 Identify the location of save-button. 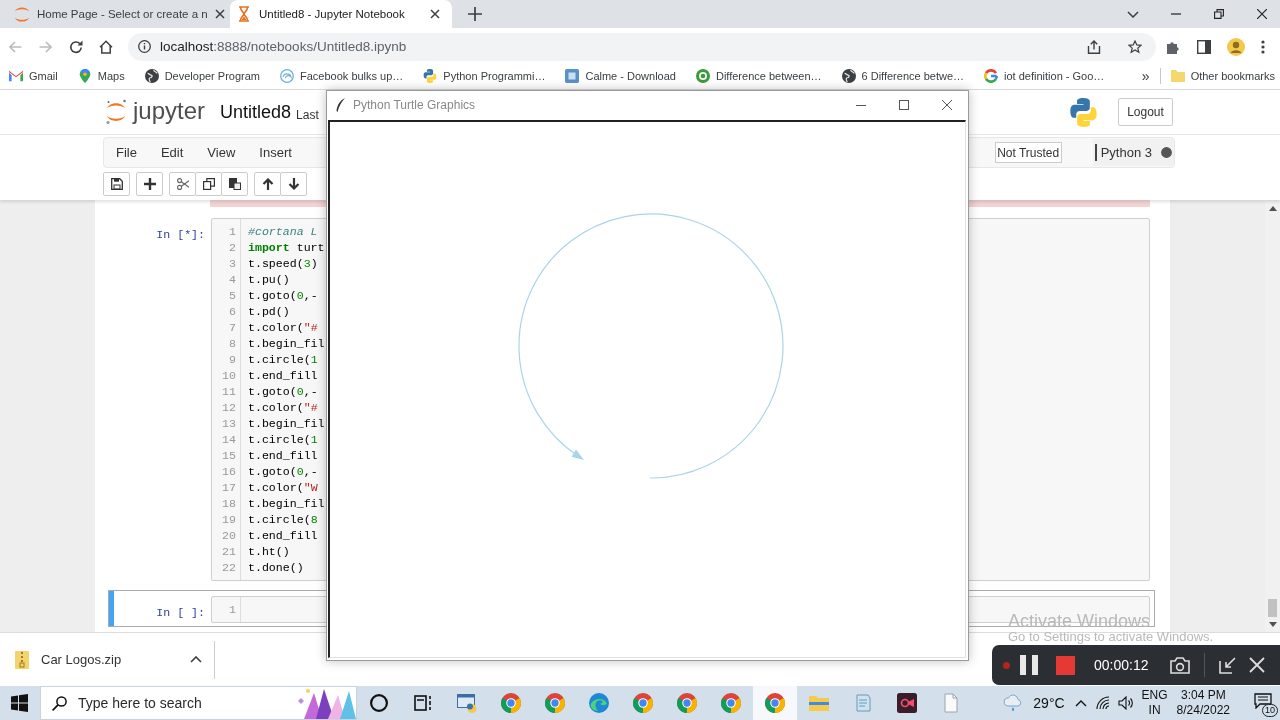
(116, 184).